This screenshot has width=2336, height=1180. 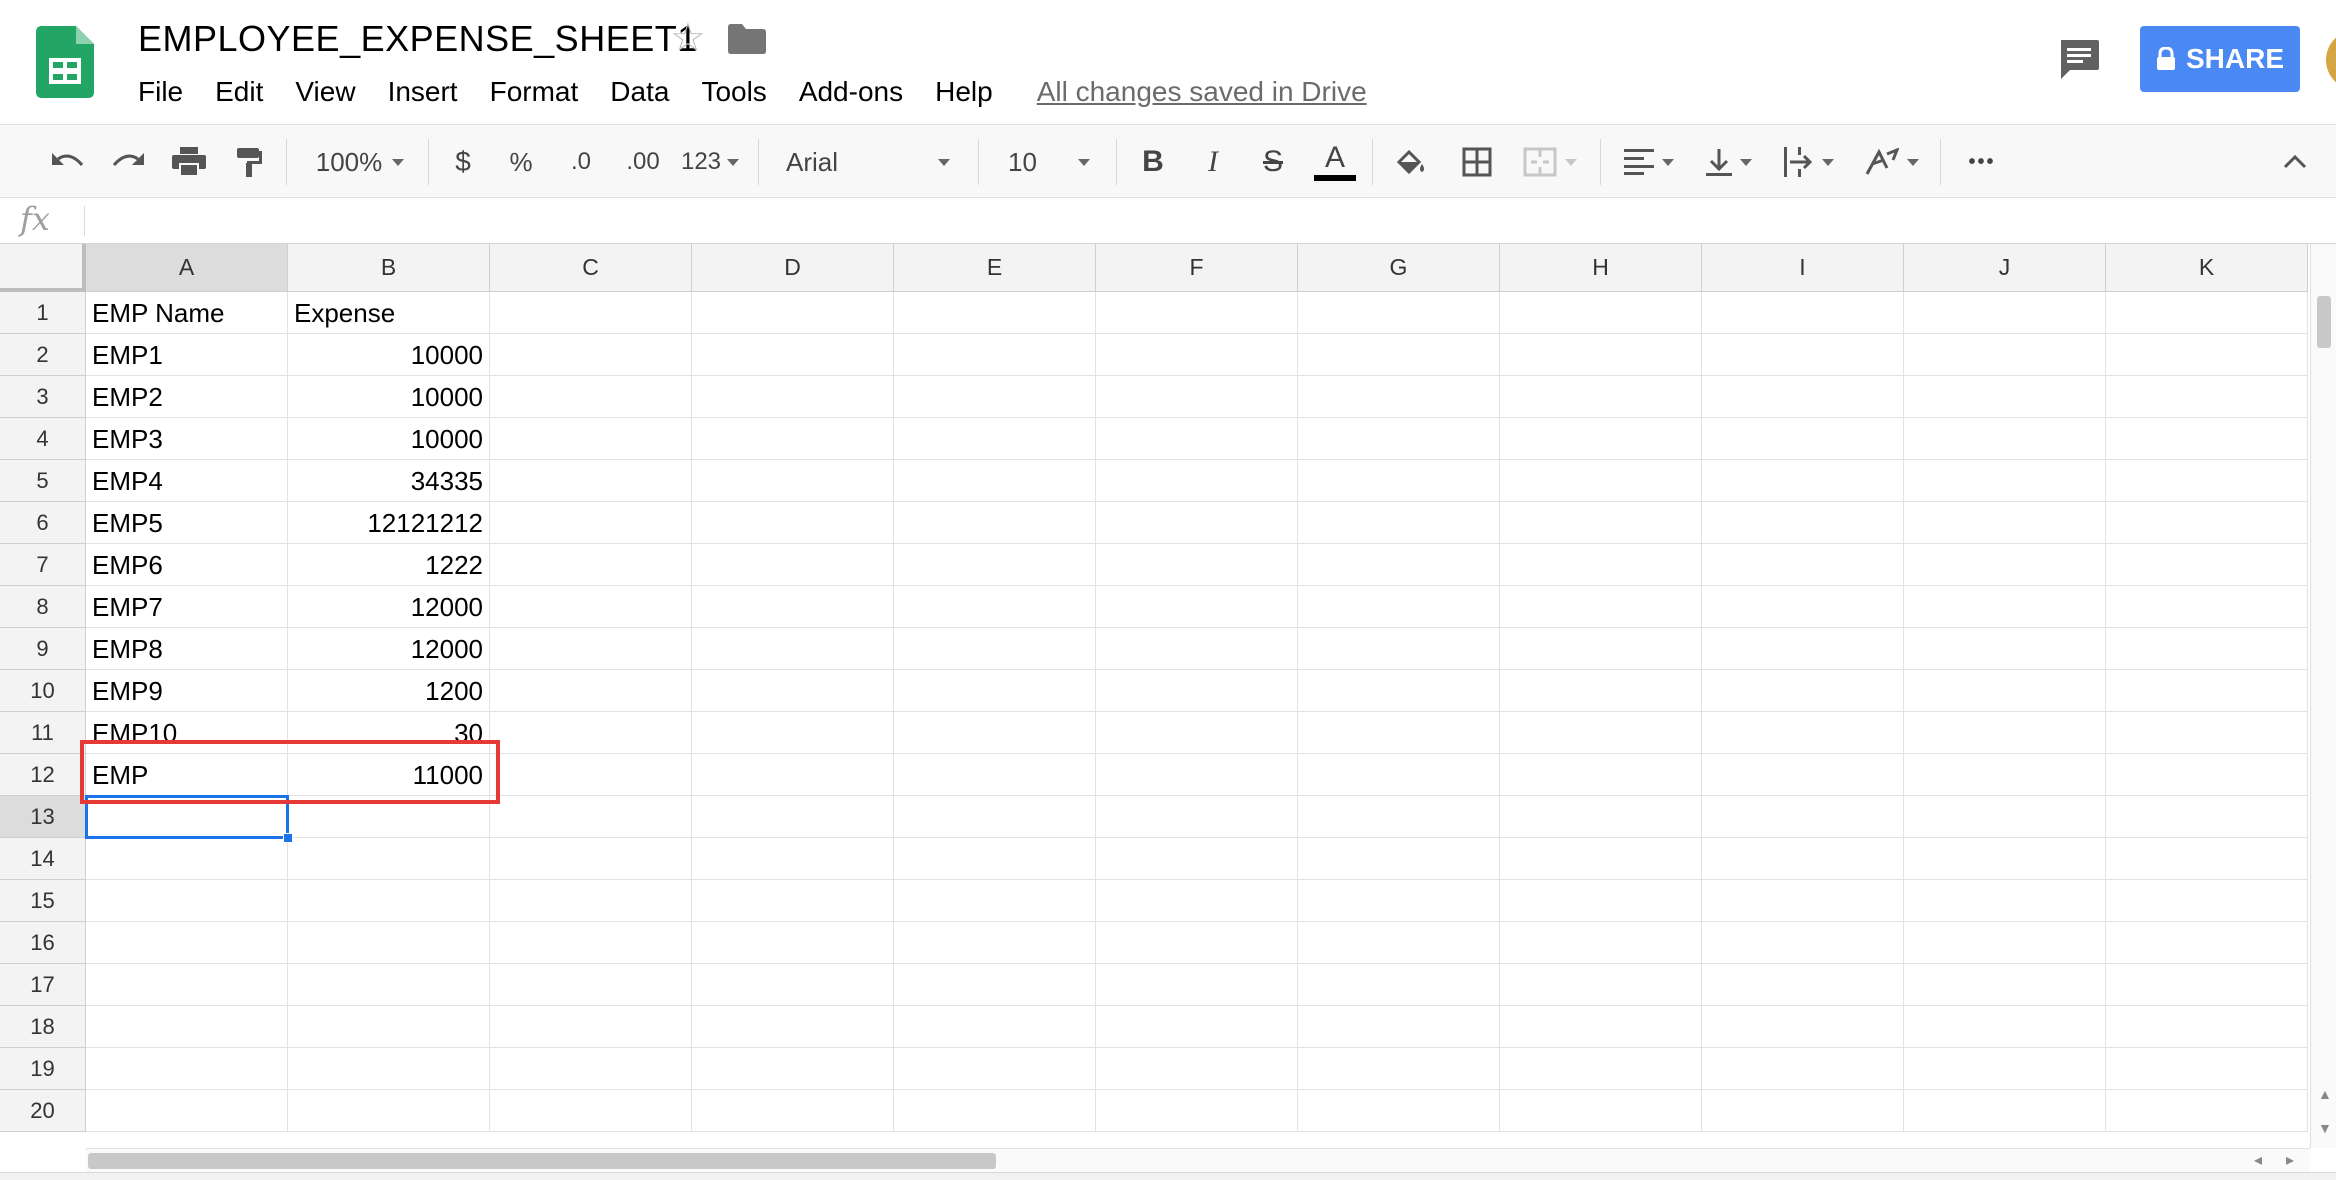 What do you see at coordinates (389, 691) in the screenshot?
I see `cell-b10: 1200` at bounding box center [389, 691].